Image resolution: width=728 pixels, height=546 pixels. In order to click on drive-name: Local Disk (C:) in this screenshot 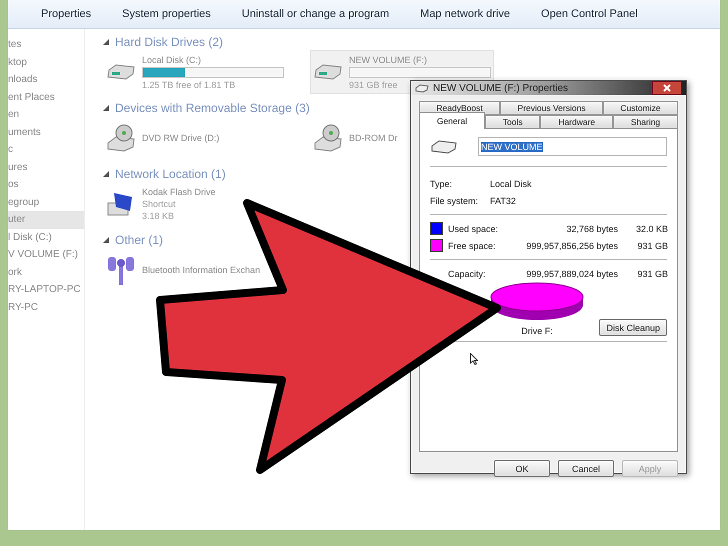, I will do `click(172, 59)`.